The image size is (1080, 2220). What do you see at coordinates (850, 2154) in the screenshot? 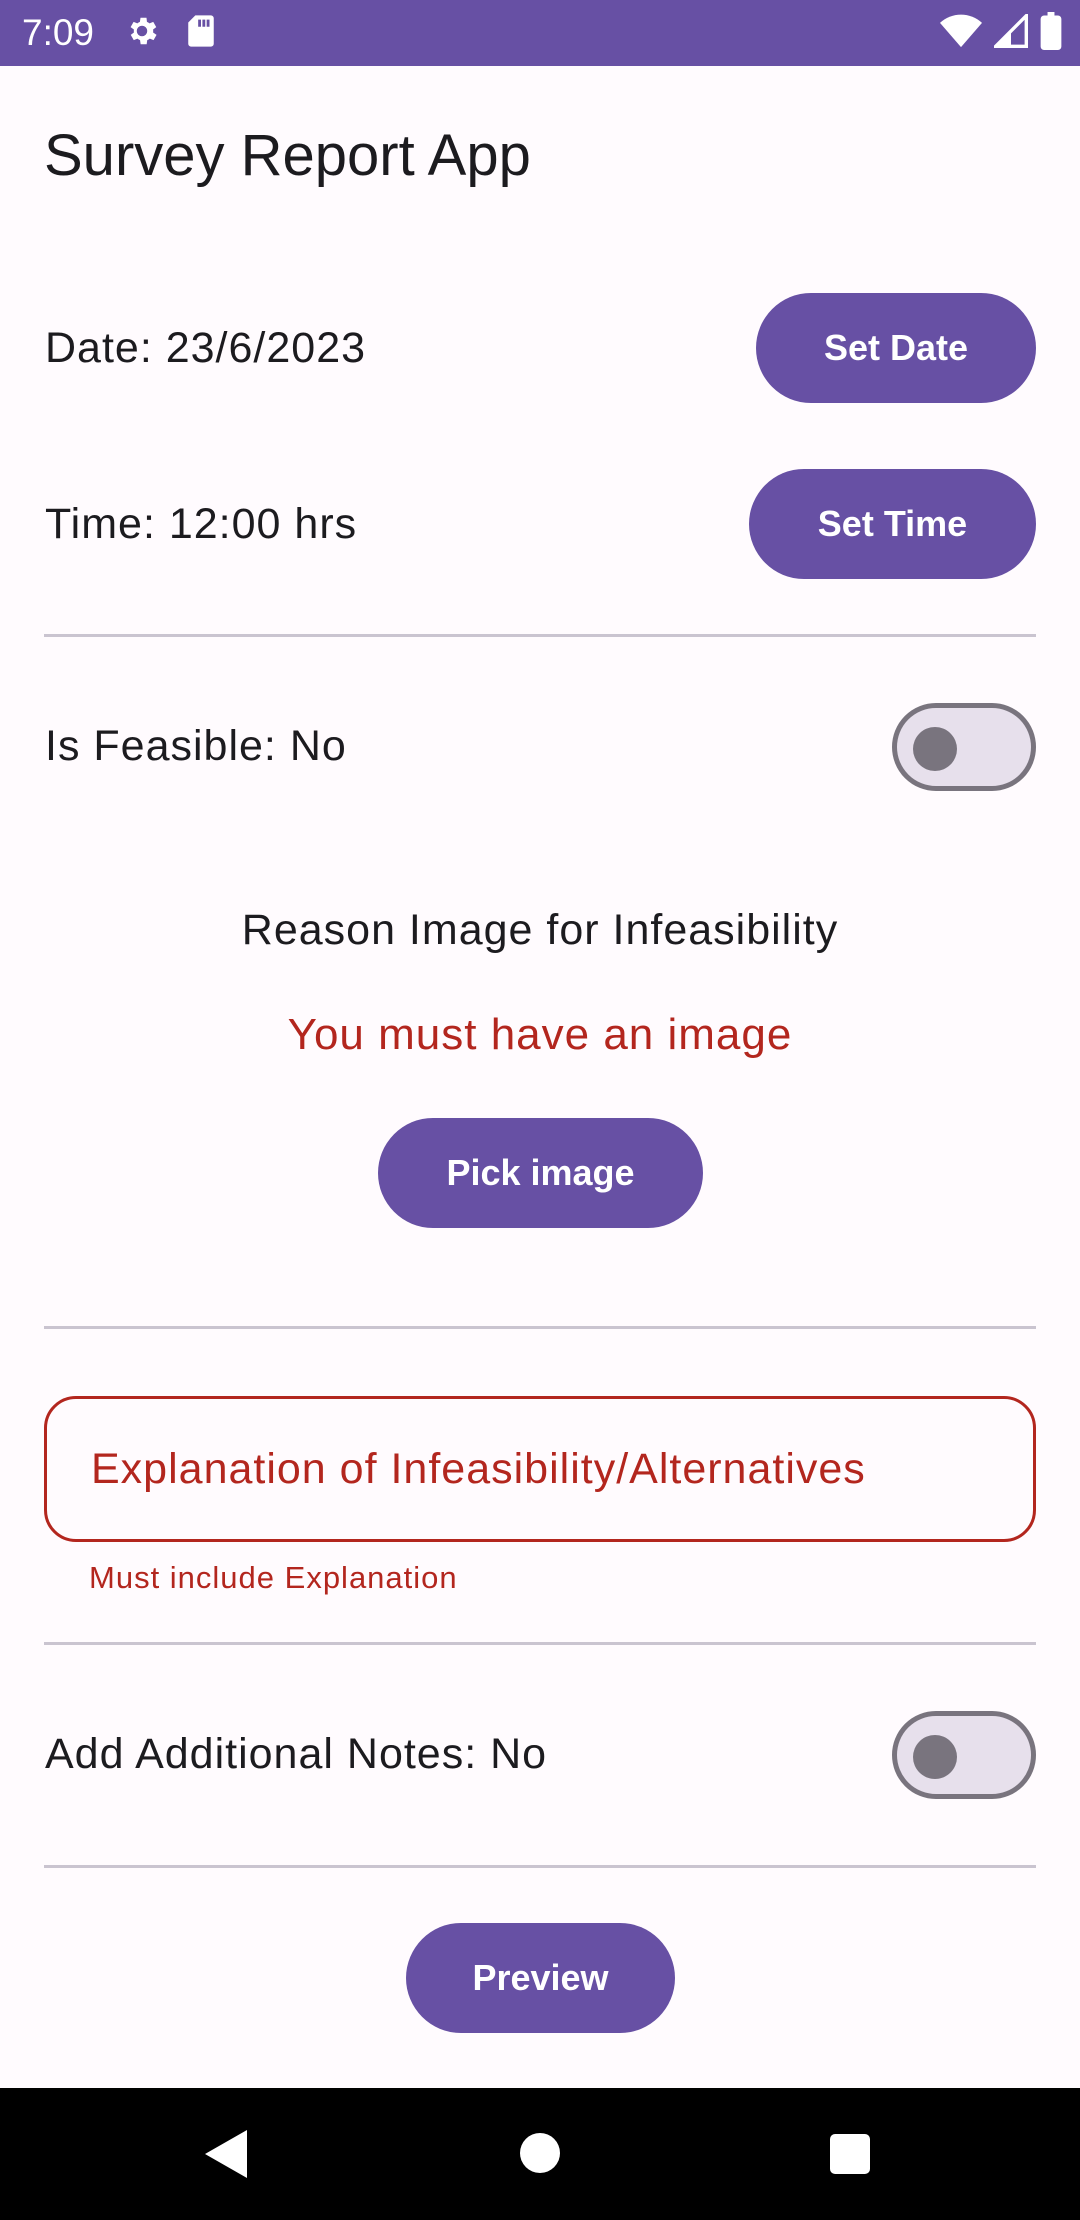
I see `recents-icon` at bounding box center [850, 2154].